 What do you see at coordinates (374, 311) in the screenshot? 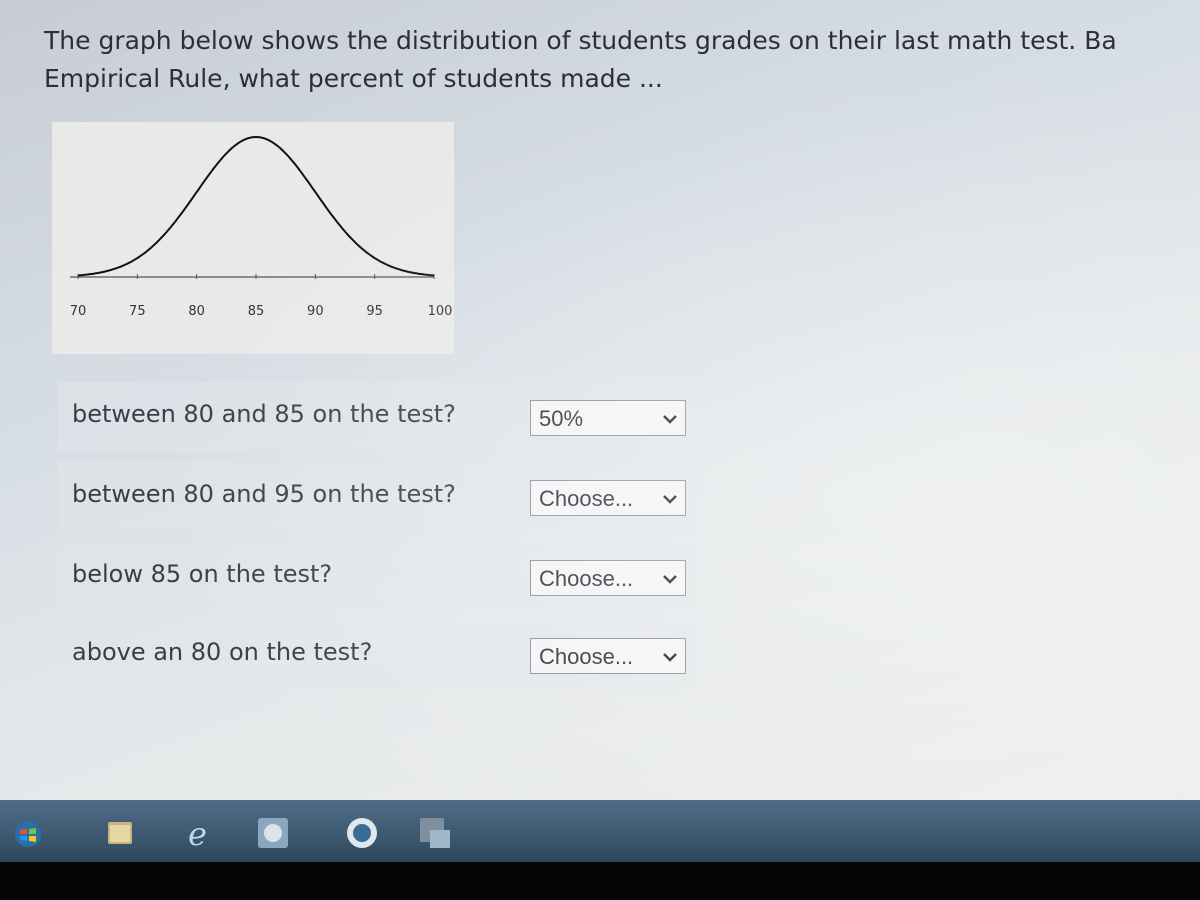
I see `x-tick-label: 95` at bounding box center [374, 311].